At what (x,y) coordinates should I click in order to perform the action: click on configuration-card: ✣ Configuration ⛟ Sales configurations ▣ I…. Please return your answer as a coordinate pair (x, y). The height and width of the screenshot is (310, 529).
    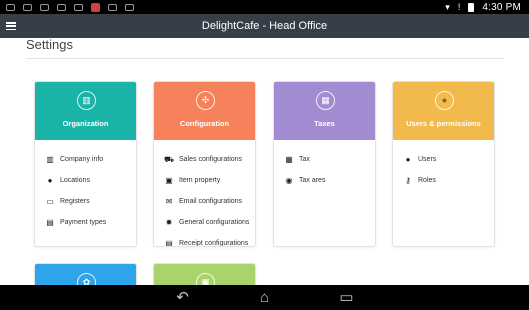
    Looking at the image, I should click on (204, 164).